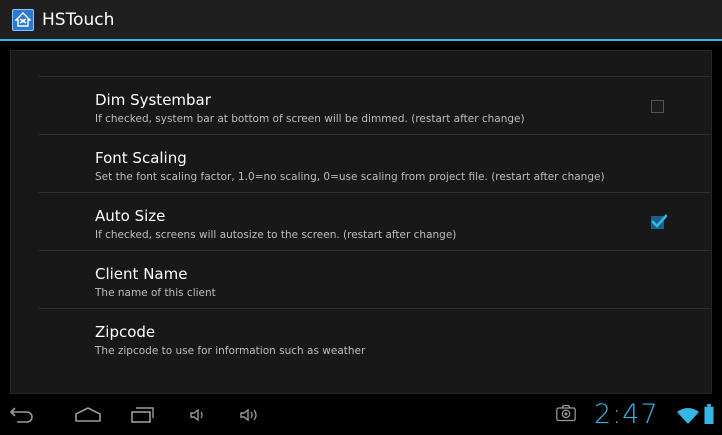 The height and width of the screenshot is (435, 722). I want to click on action-bar: HSTouch, so click(361, 20).